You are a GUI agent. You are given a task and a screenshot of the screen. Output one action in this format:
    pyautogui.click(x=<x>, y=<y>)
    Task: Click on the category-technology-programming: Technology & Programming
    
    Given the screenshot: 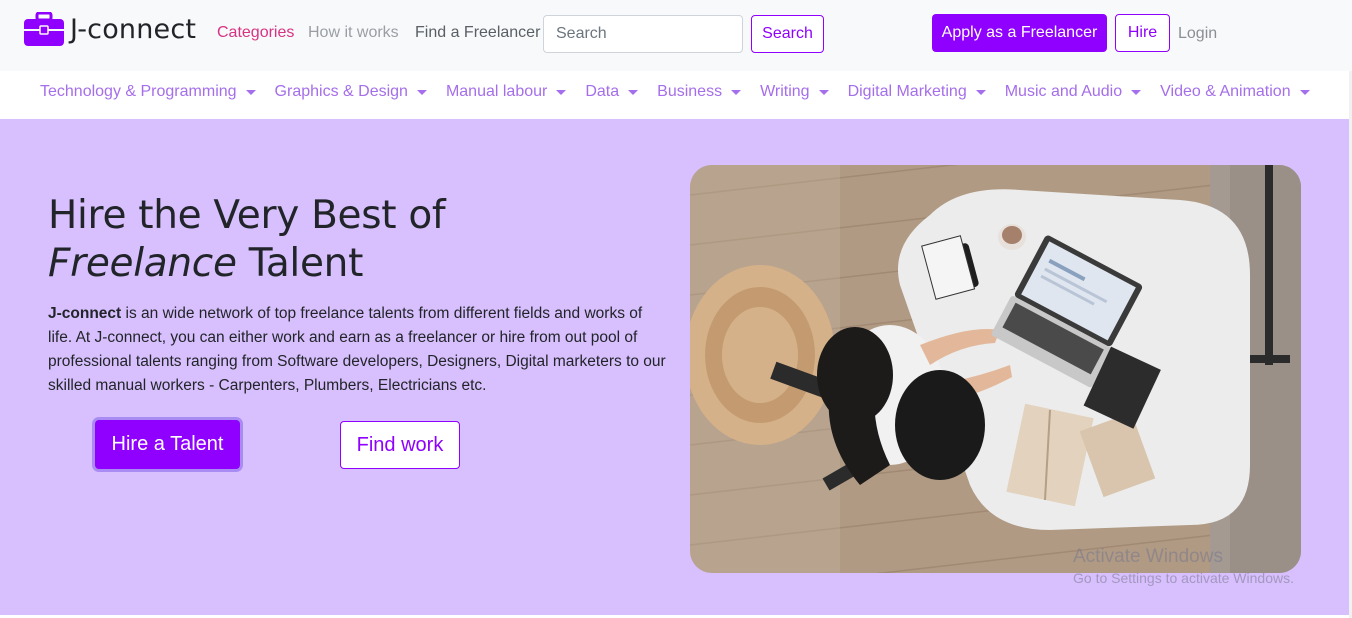 What is the action you would take?
    pyautogui.click(x=148, y=92)
    